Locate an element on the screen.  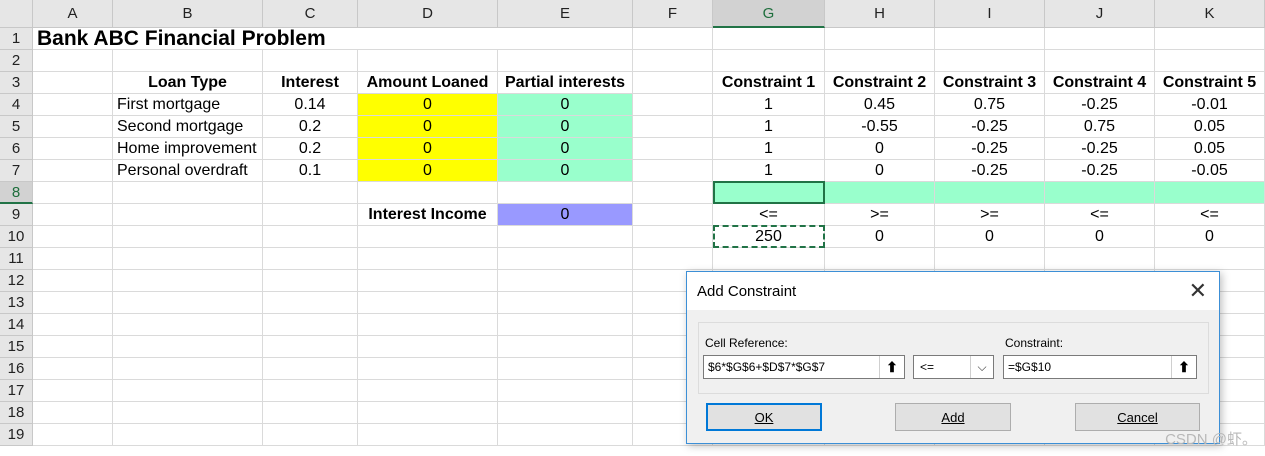
cell-c13 is located at coordinates (310, 303).